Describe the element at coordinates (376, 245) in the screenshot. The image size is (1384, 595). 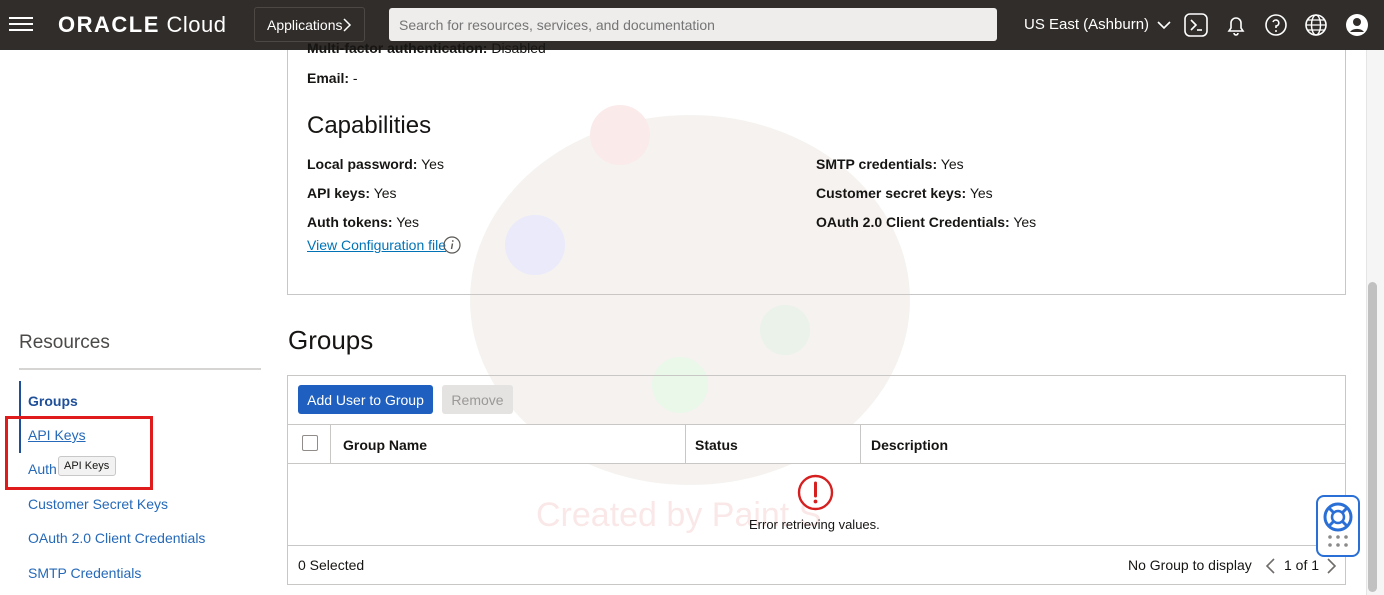
I see `view-configuration-file-link: View Configuration file` at that location.